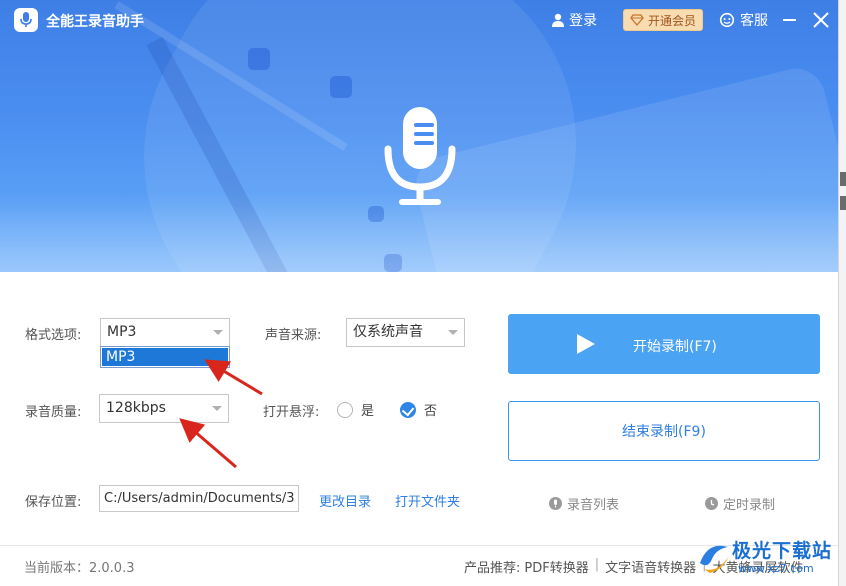 Image resolution: width=846 pixels, height=586 pixels. I want to click on start-recording-button: 开始录制(F7), so click(664, 344).